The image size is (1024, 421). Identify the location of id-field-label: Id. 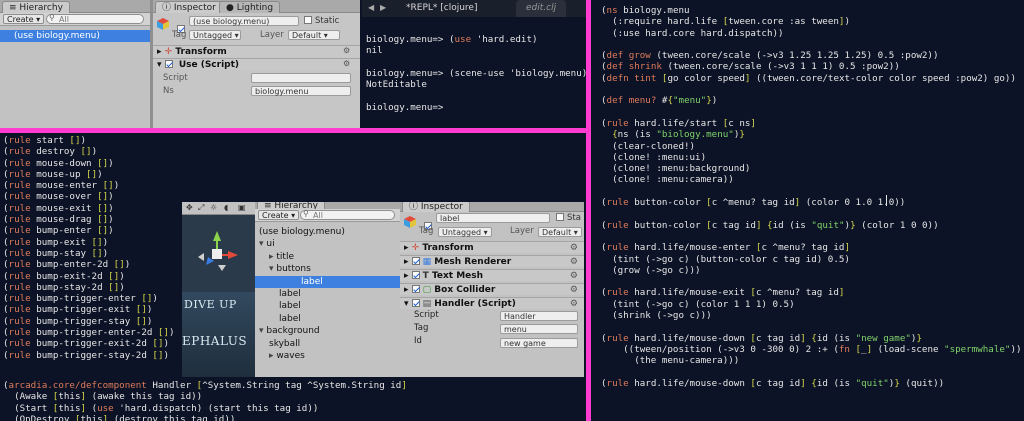
(418, 341).